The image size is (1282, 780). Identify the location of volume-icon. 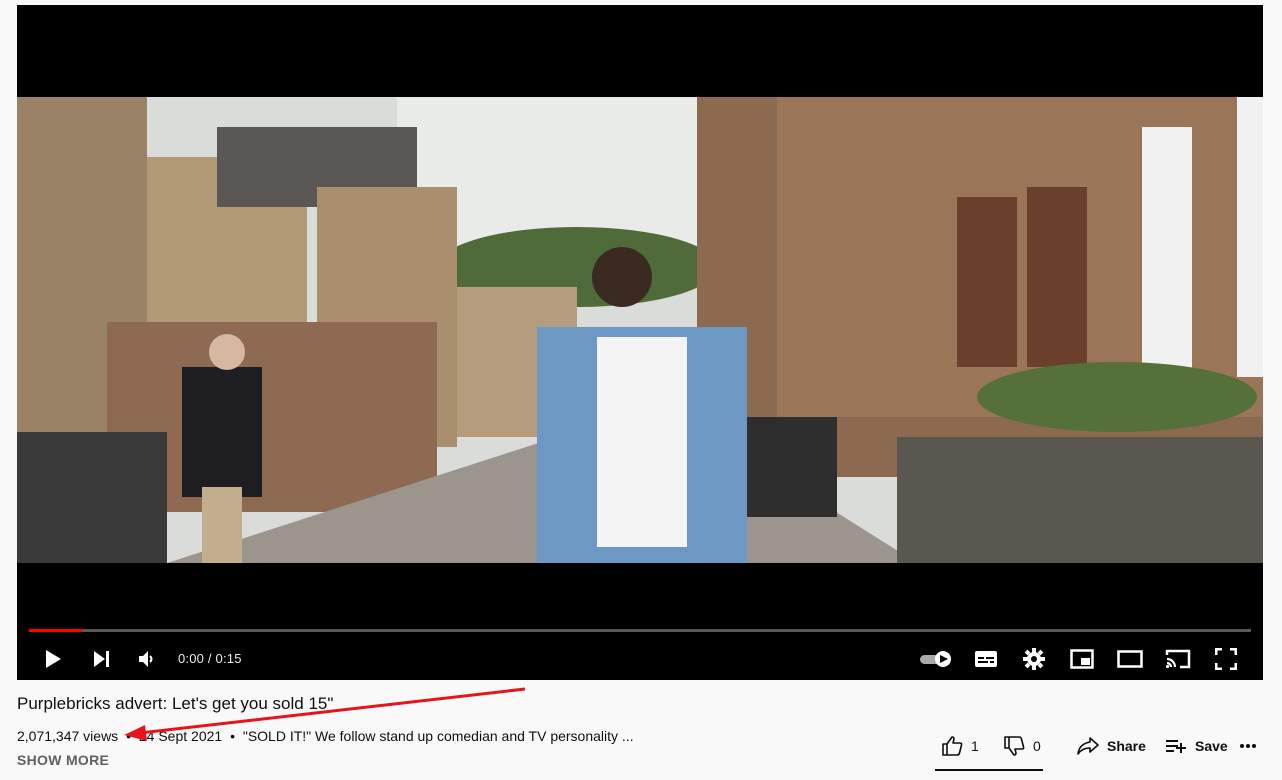
(146, 659).